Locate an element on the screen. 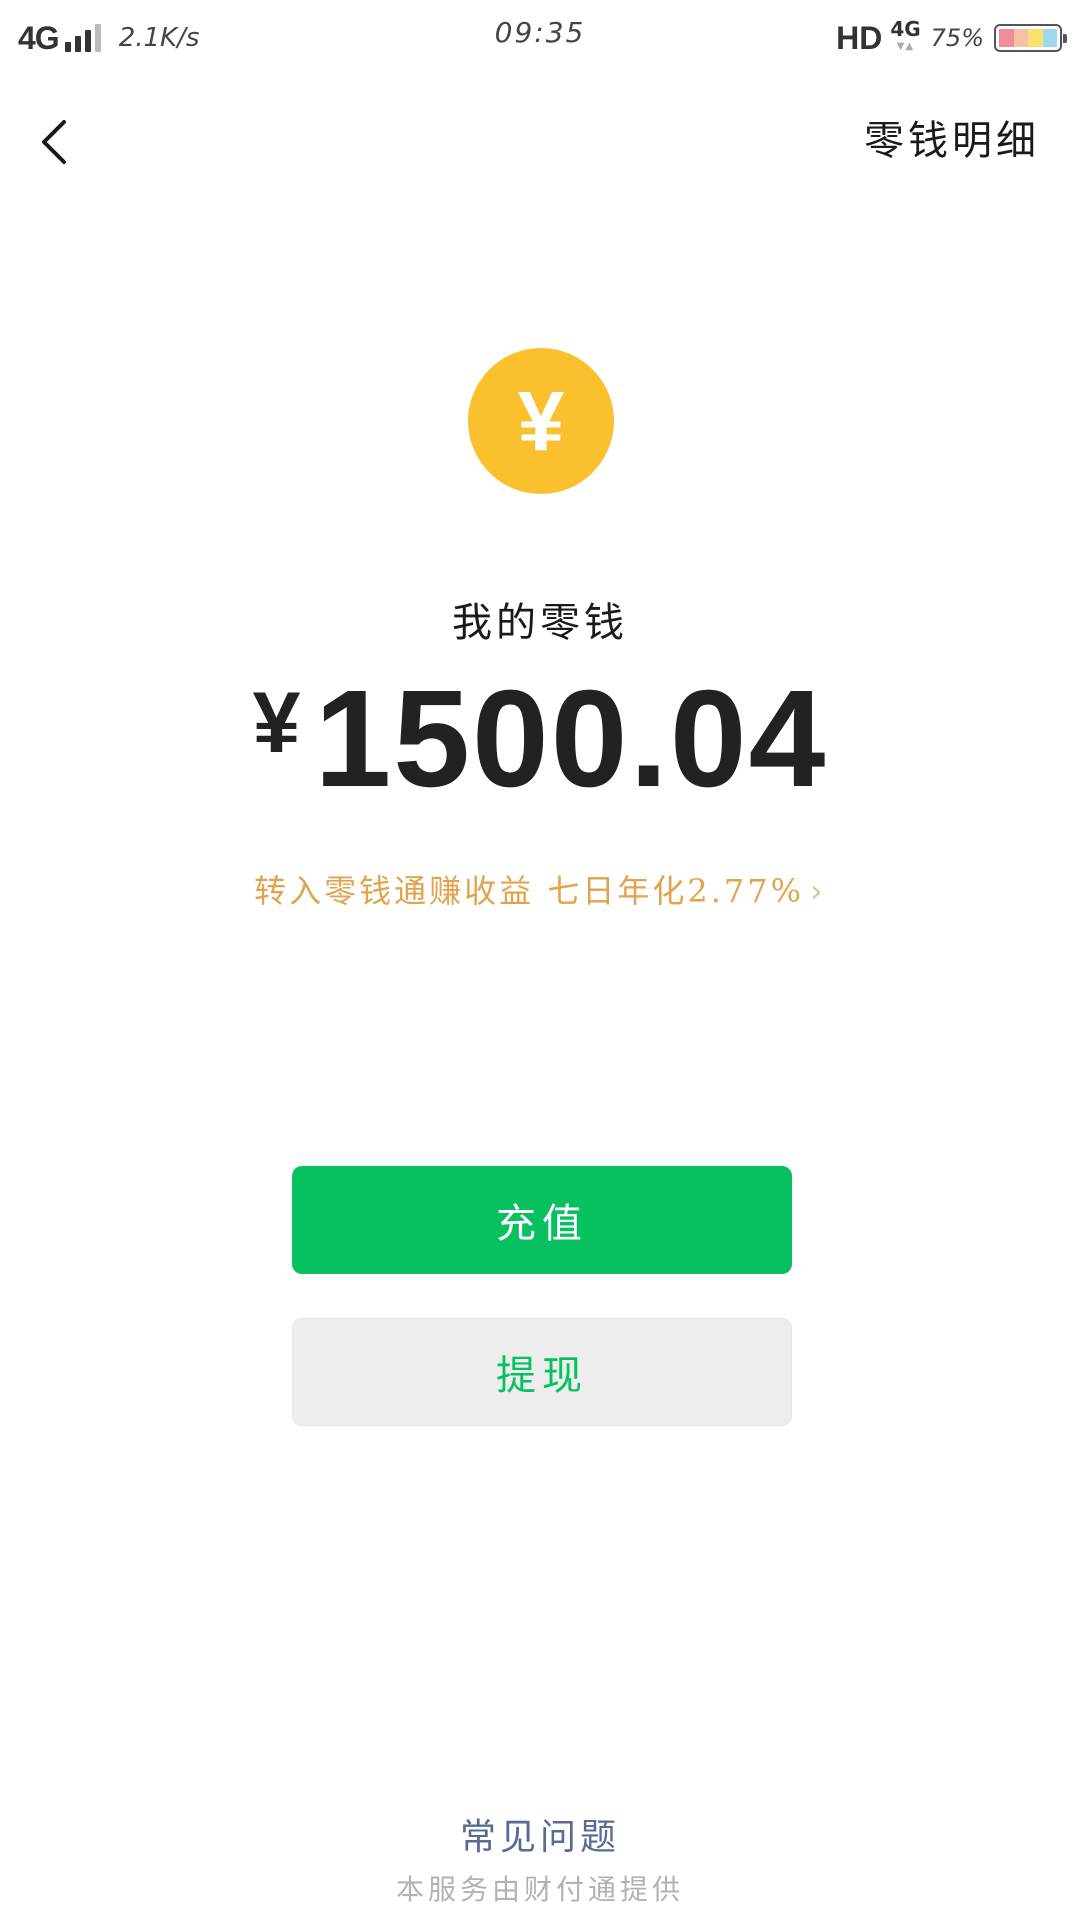  chevron-left-icon is located at coordinates (54, 142).